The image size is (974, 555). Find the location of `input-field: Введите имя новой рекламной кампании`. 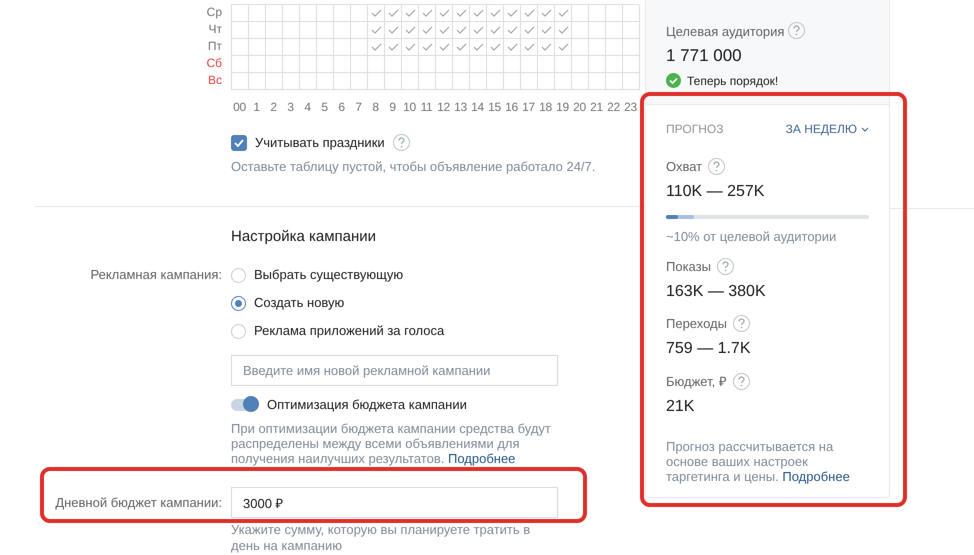

input-field: Введите имя новой рекламной кампании is located at coordinates (394, 370).